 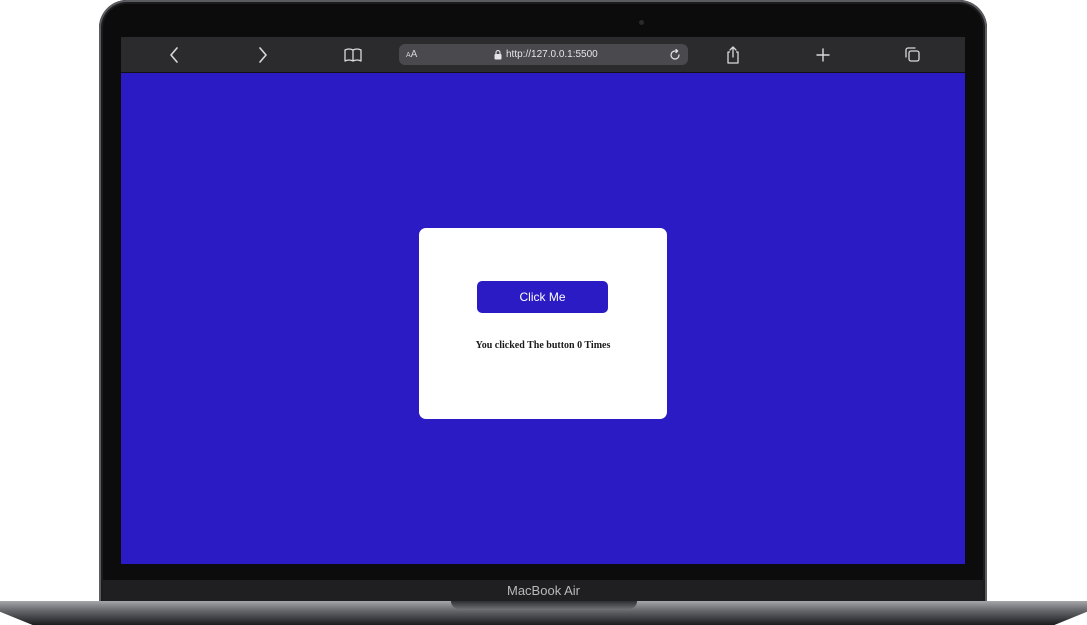 I want to click on lock-icon, so click(x=498, y=54).